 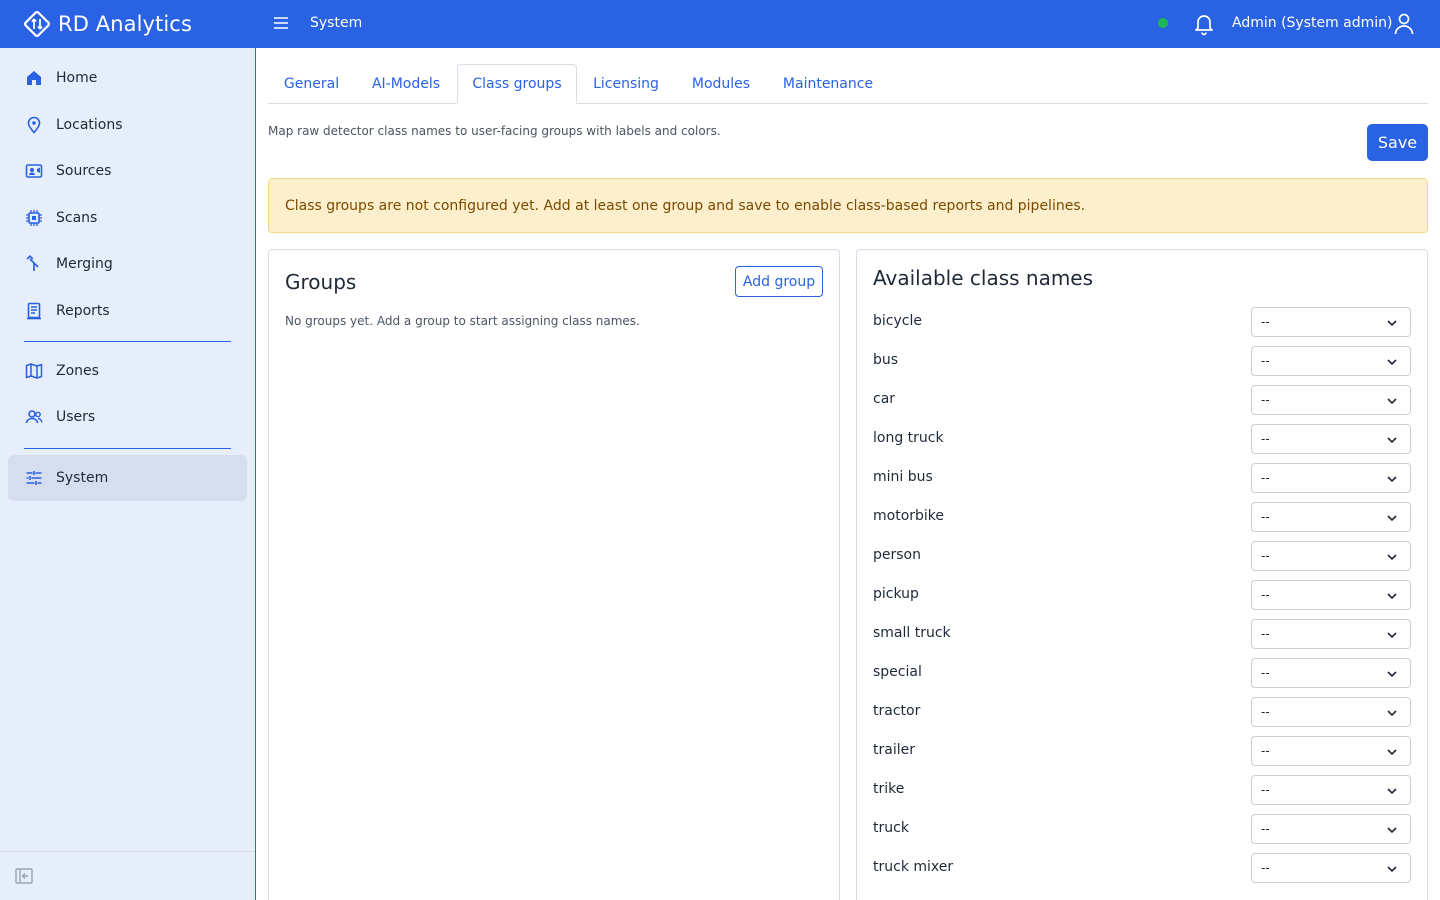 What do you see at coordinates (1142, 751) in the screenshot?
I see `class-row: trailer --` at bounding box center [1142, 751].